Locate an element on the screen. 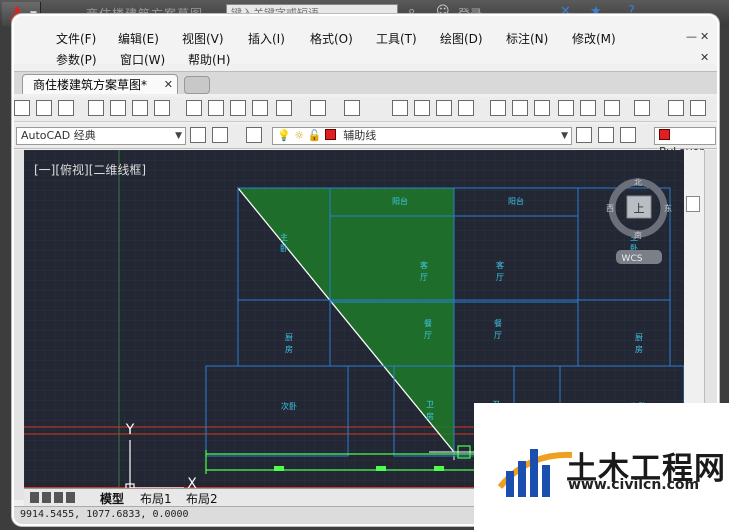 The height and width of the screenshot is (530, 729). layout-tab-bar: 模型 布局1 布局2 is located at coordinates (254, 497).